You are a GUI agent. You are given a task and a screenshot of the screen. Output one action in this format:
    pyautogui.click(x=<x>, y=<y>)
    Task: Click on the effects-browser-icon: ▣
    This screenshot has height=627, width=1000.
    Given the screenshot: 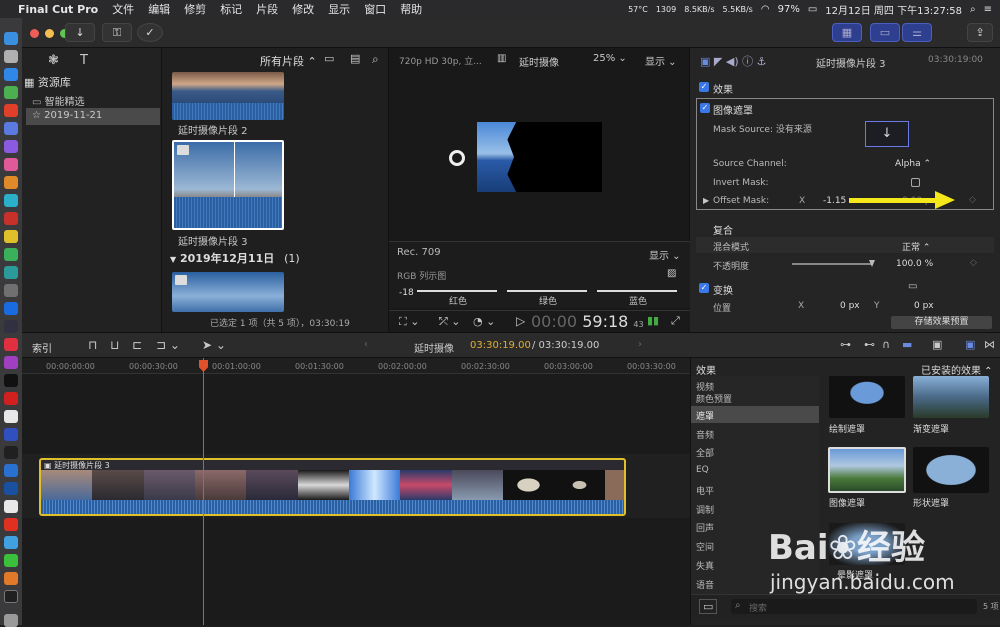 What is the action you would take?
    pyautogui.click(x=970, y=344)
    